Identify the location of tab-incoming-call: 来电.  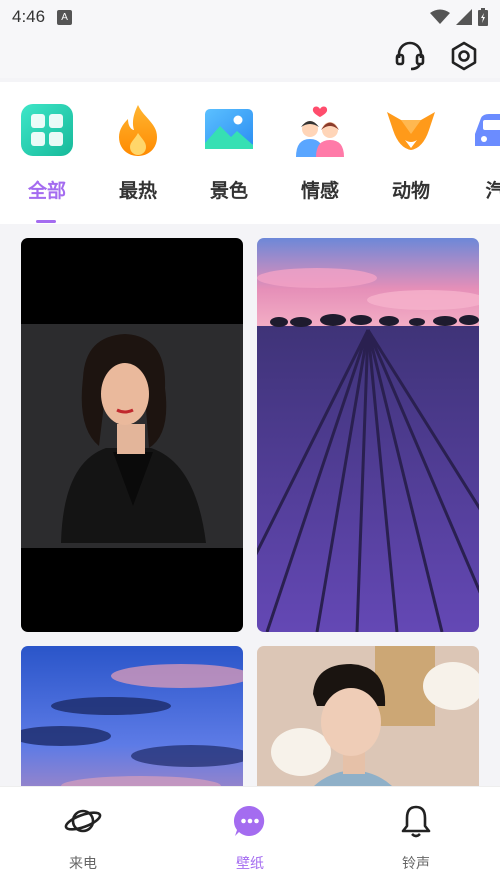
(83, 837).